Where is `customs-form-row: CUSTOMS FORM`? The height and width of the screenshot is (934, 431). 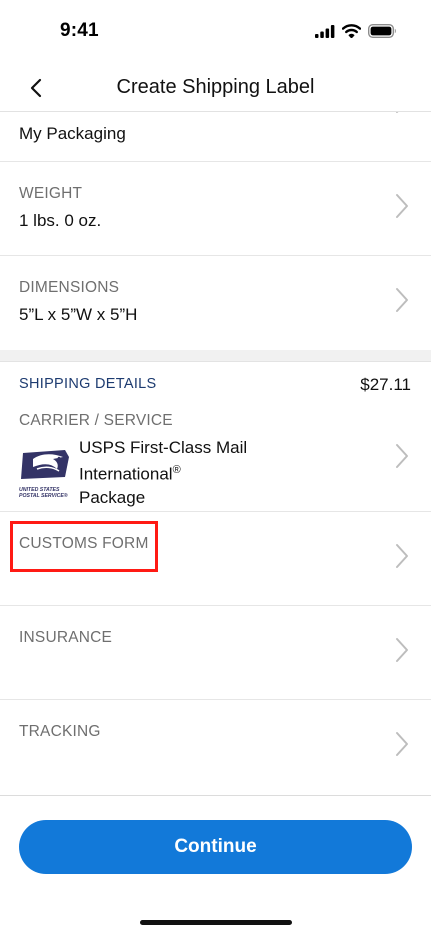
customs-form-row: CUSTOMS FORM is located at coordinates (215, 559).